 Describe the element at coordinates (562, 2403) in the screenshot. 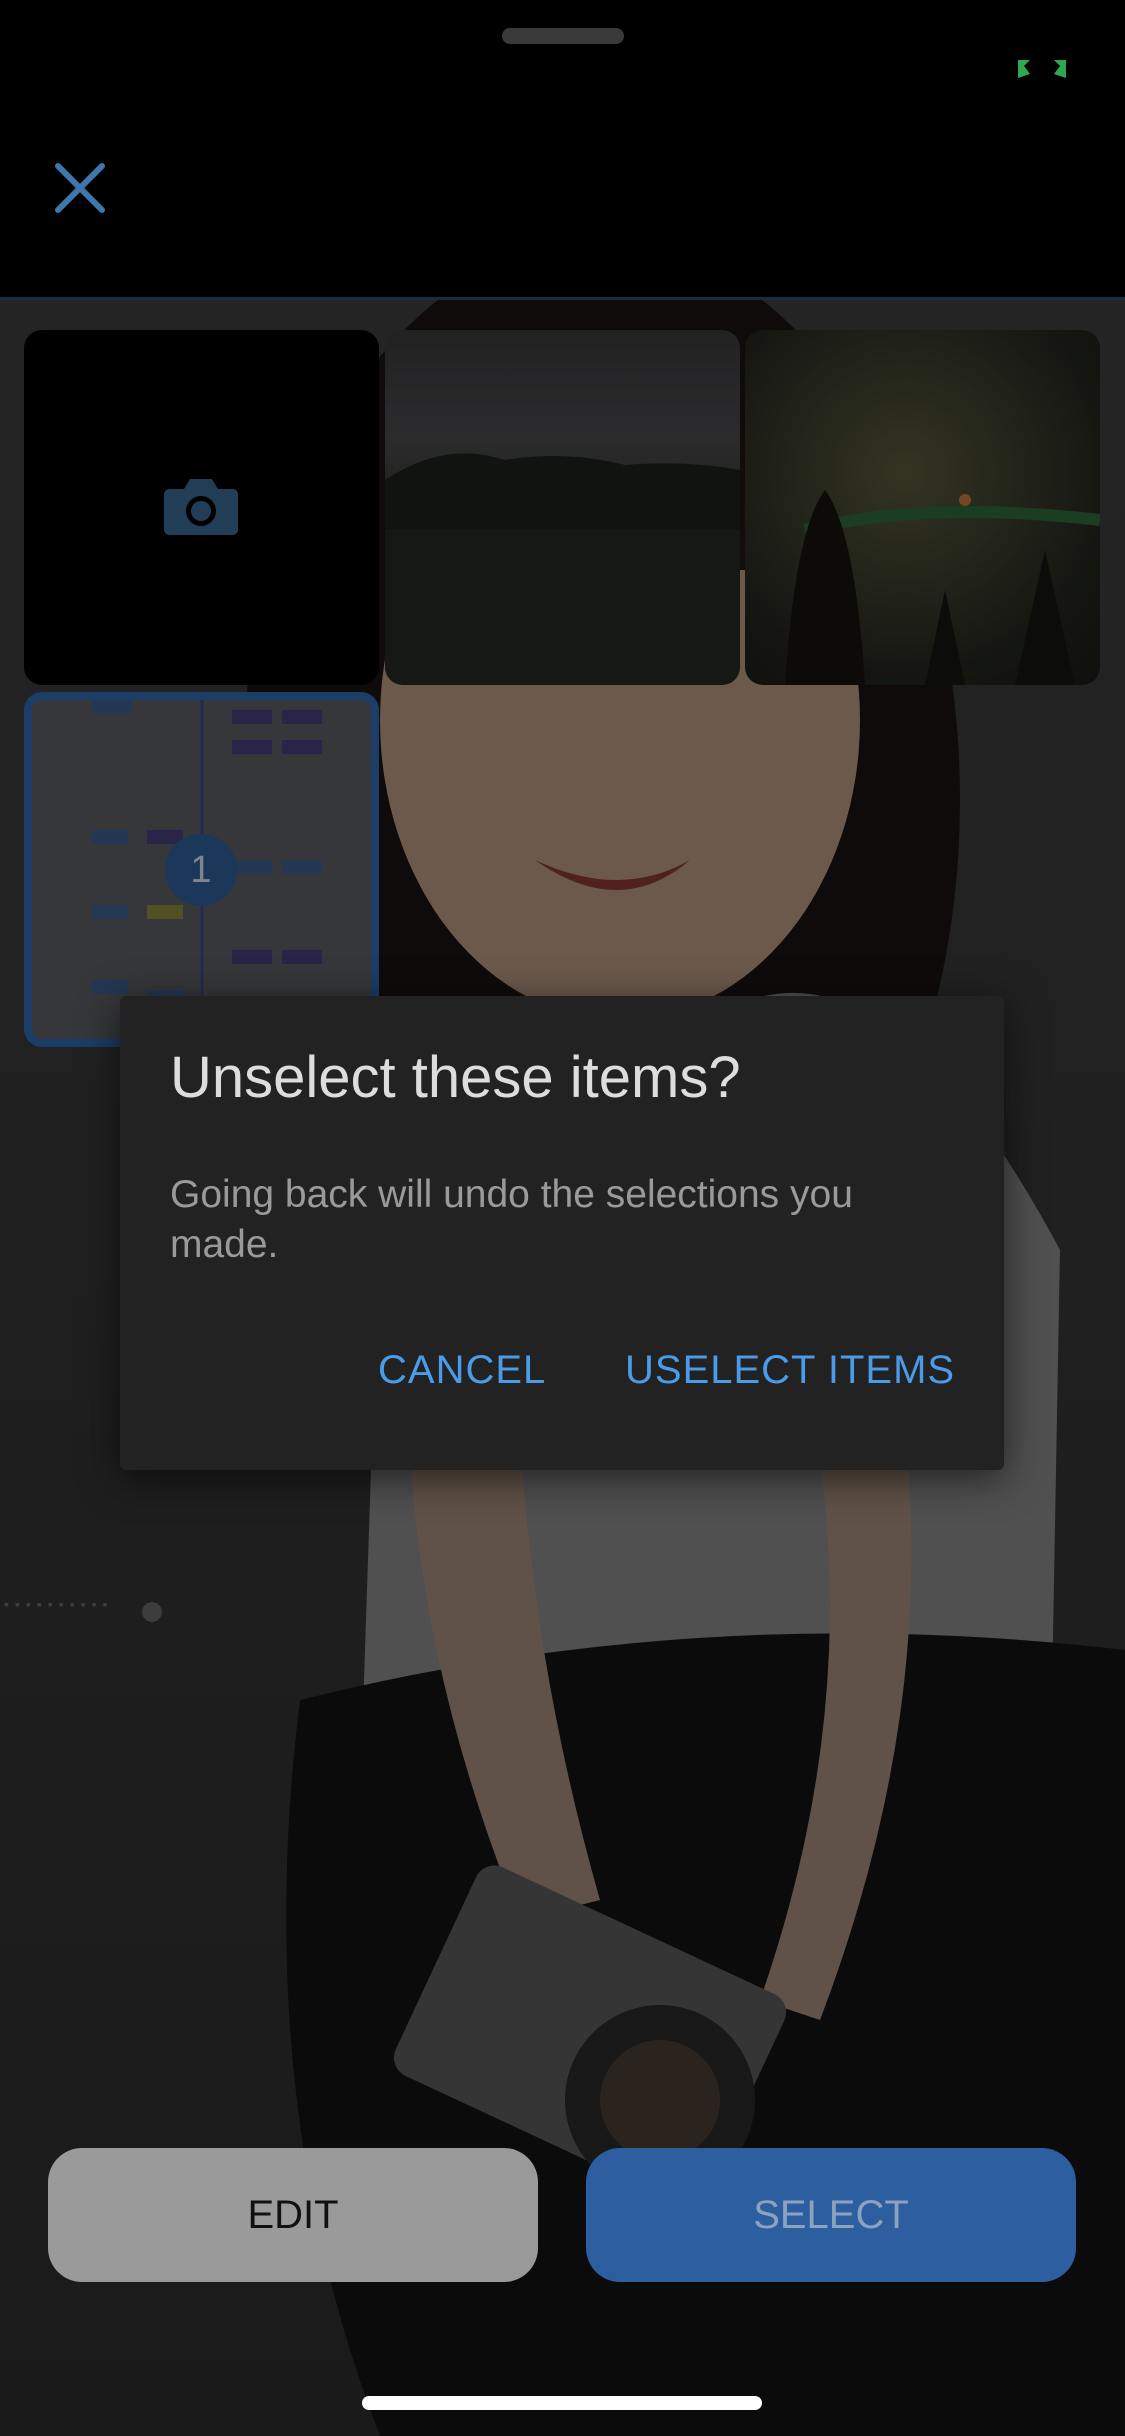

I see `home-indicator` at that location.